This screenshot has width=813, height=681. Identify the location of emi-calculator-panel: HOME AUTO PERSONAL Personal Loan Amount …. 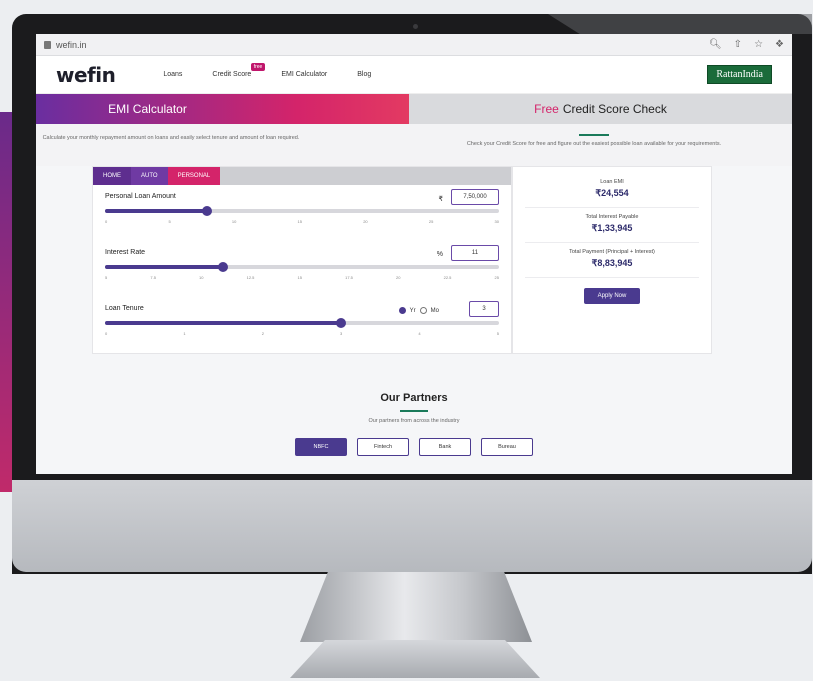
(302, 260).